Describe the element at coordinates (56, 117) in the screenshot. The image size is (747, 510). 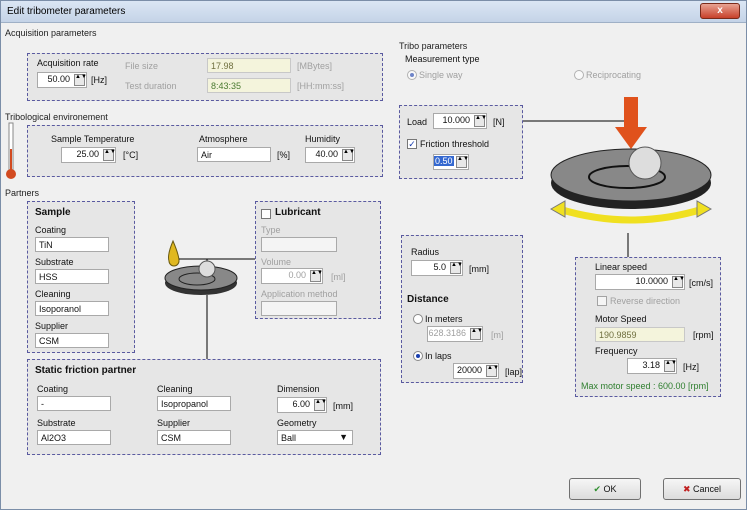
I see `trib-group-label: Tribological environement` at that location.